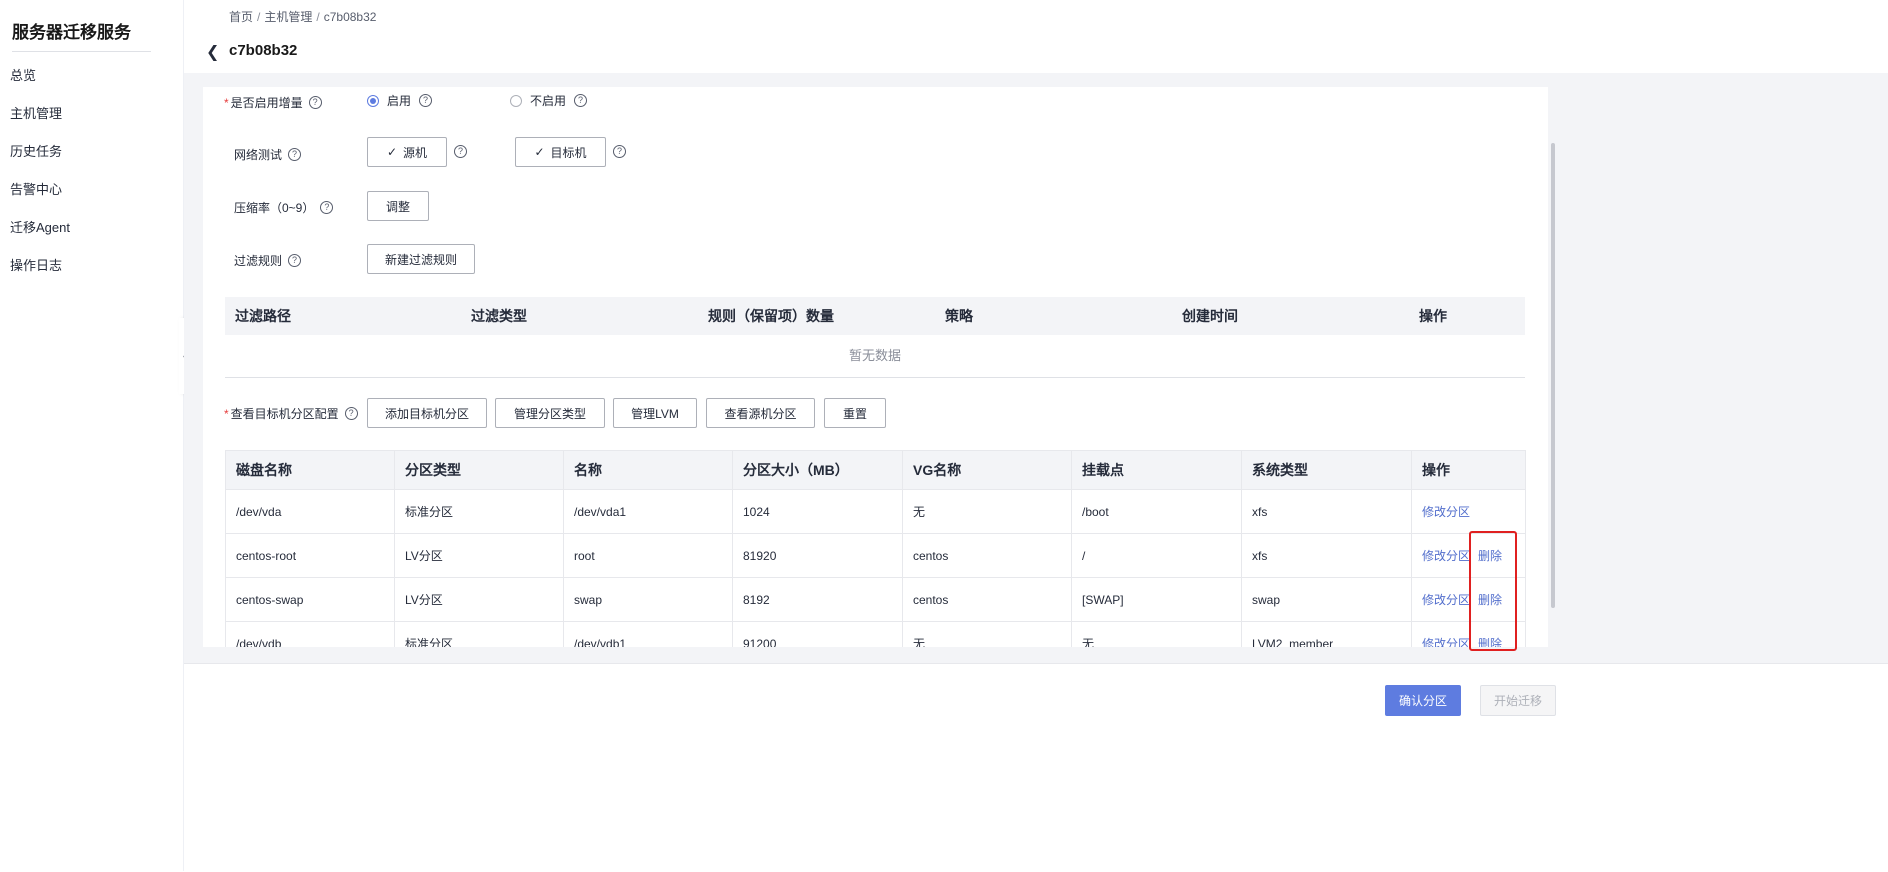 This screenshot has height=872, width=1888. I want to click on cell-disk: /dev/vda, so click(310, 511).